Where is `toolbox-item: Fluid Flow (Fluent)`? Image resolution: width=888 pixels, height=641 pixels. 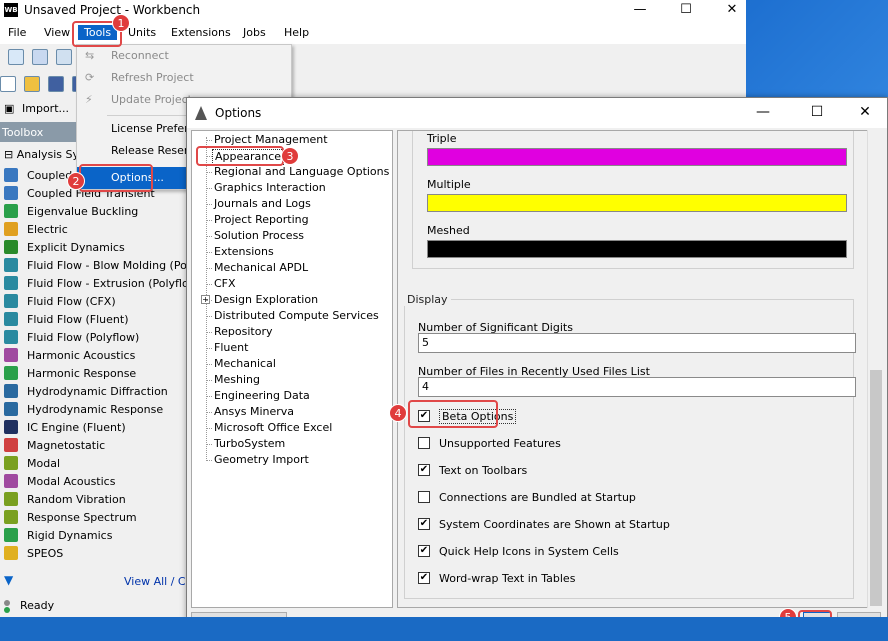
toolbox-item: Fluid Flow (Fluent) is located at coordinates (93, 319).